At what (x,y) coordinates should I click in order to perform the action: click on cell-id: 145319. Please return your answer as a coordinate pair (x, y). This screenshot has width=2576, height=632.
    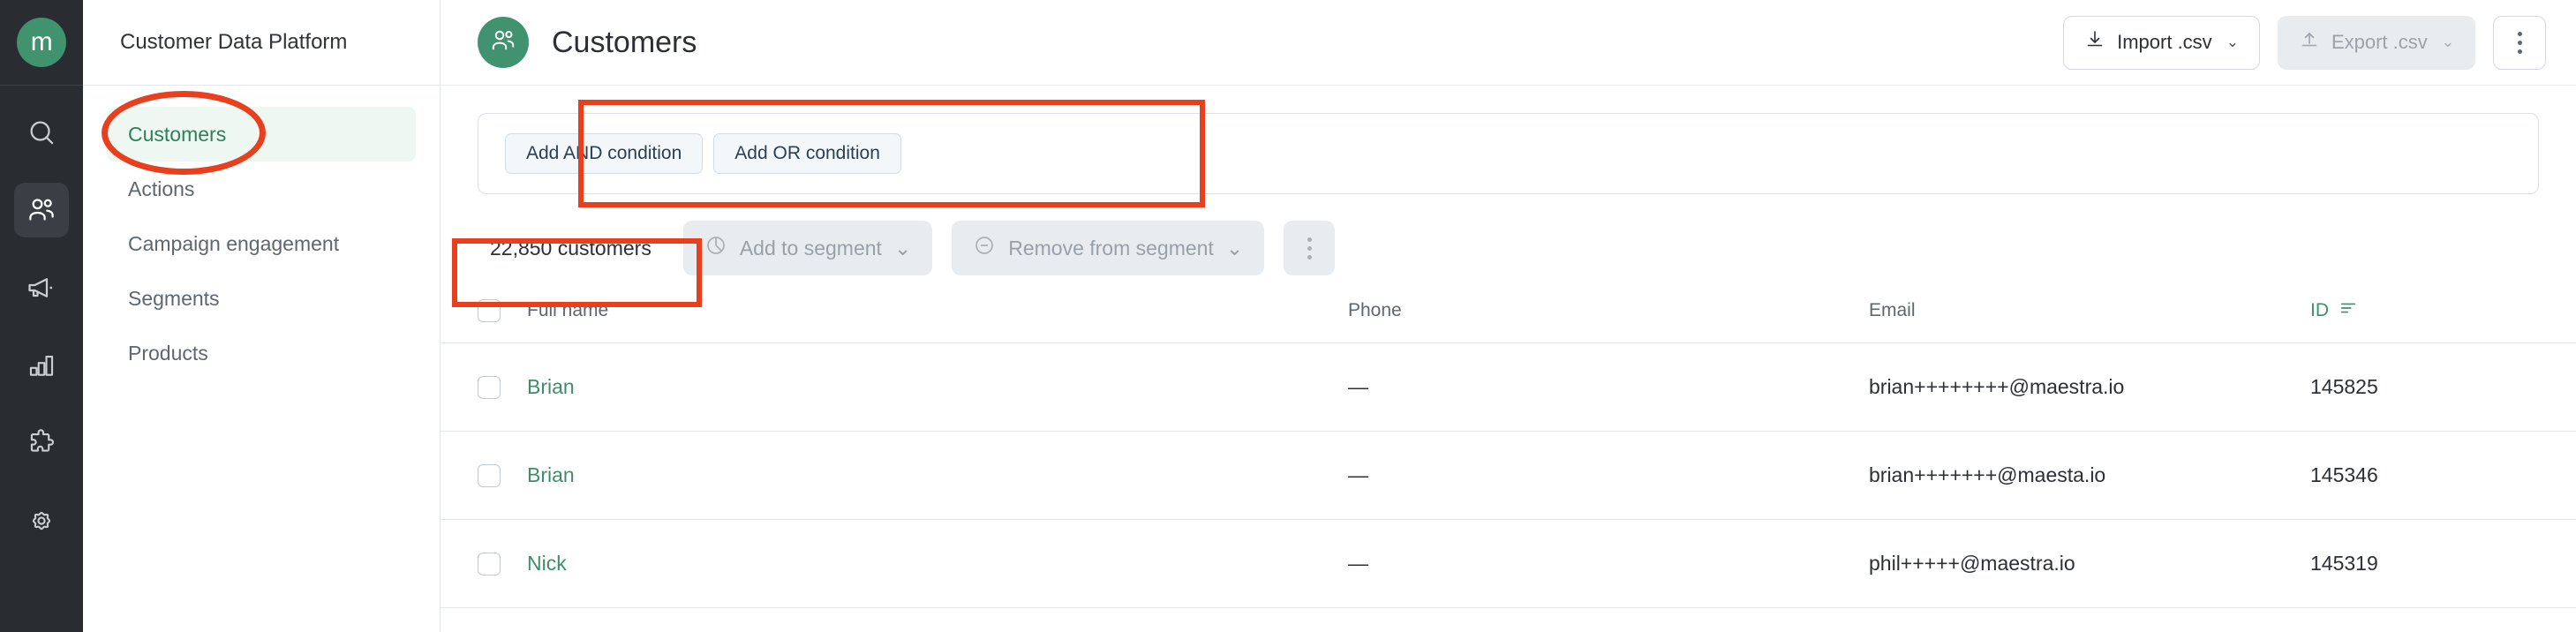
    Looking at the image, I should click on (2443, 563).